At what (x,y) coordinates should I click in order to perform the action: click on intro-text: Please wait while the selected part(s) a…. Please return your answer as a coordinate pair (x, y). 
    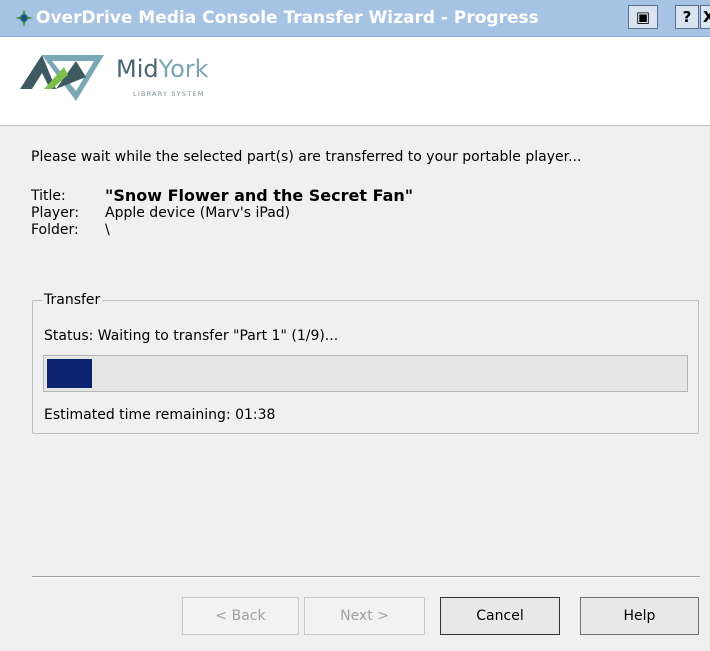
    Looking at the image, I should click on (306, 157).